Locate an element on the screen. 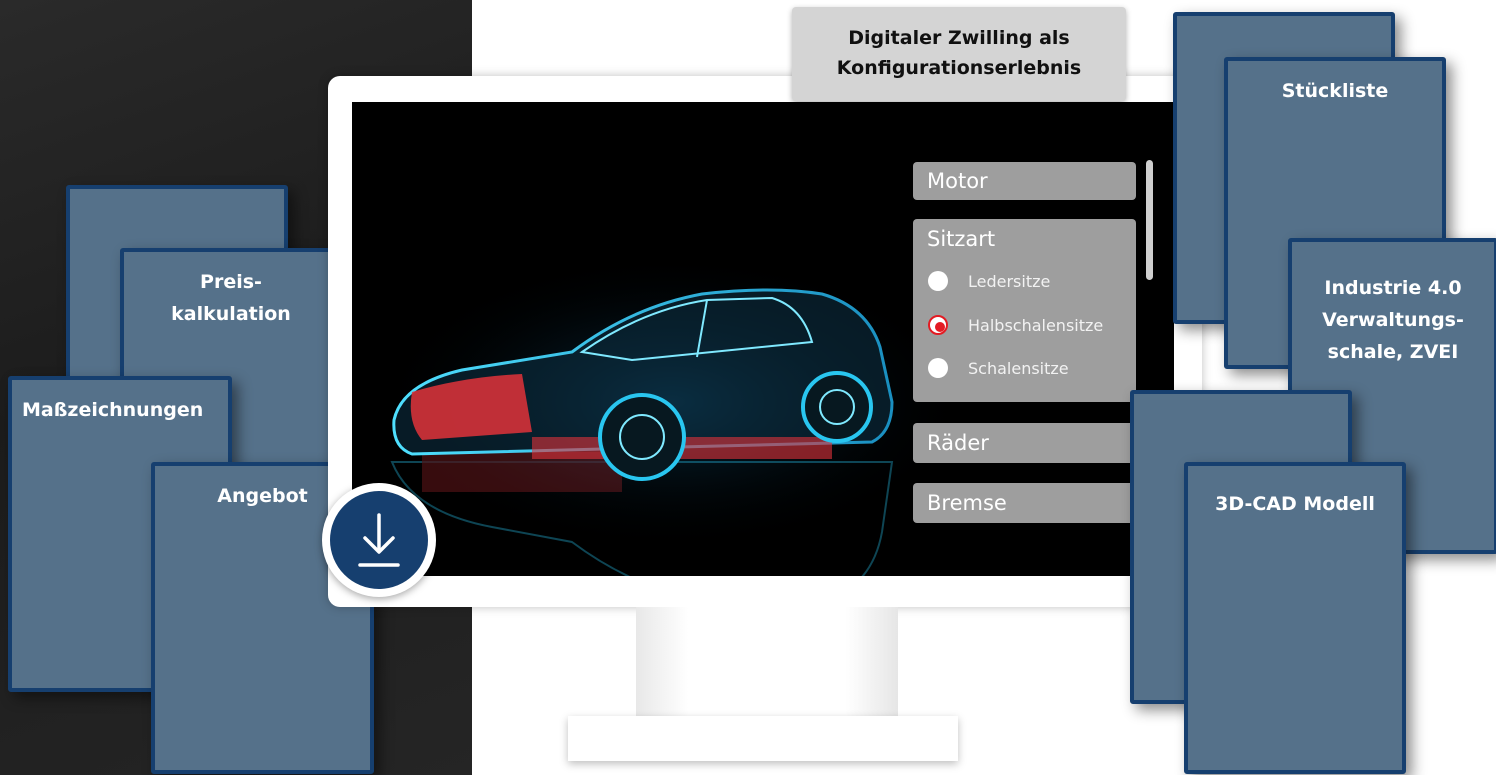 This screenshot has height=775, width=1496. radio-label: Schalensitze is located at coordinates (1018, 368).